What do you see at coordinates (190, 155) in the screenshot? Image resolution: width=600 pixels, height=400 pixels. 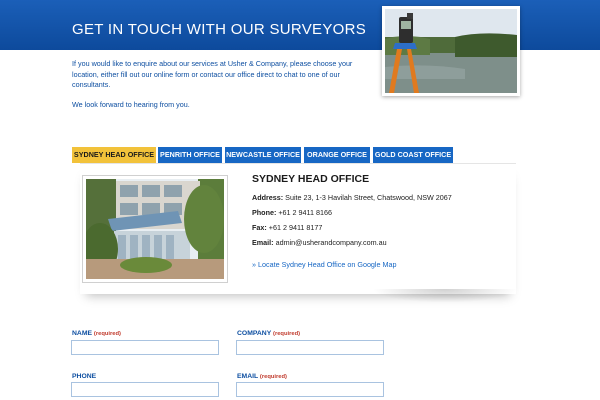 I see `tab-penrith-office: PENRITH OFFICE` at bounding box center [190, 155].